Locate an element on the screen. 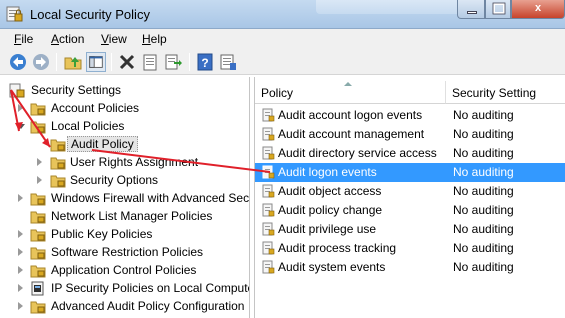 This screenshot has width=565, height=318. tree-item-label: Application Control Policies is located at coordinates (124, 270).